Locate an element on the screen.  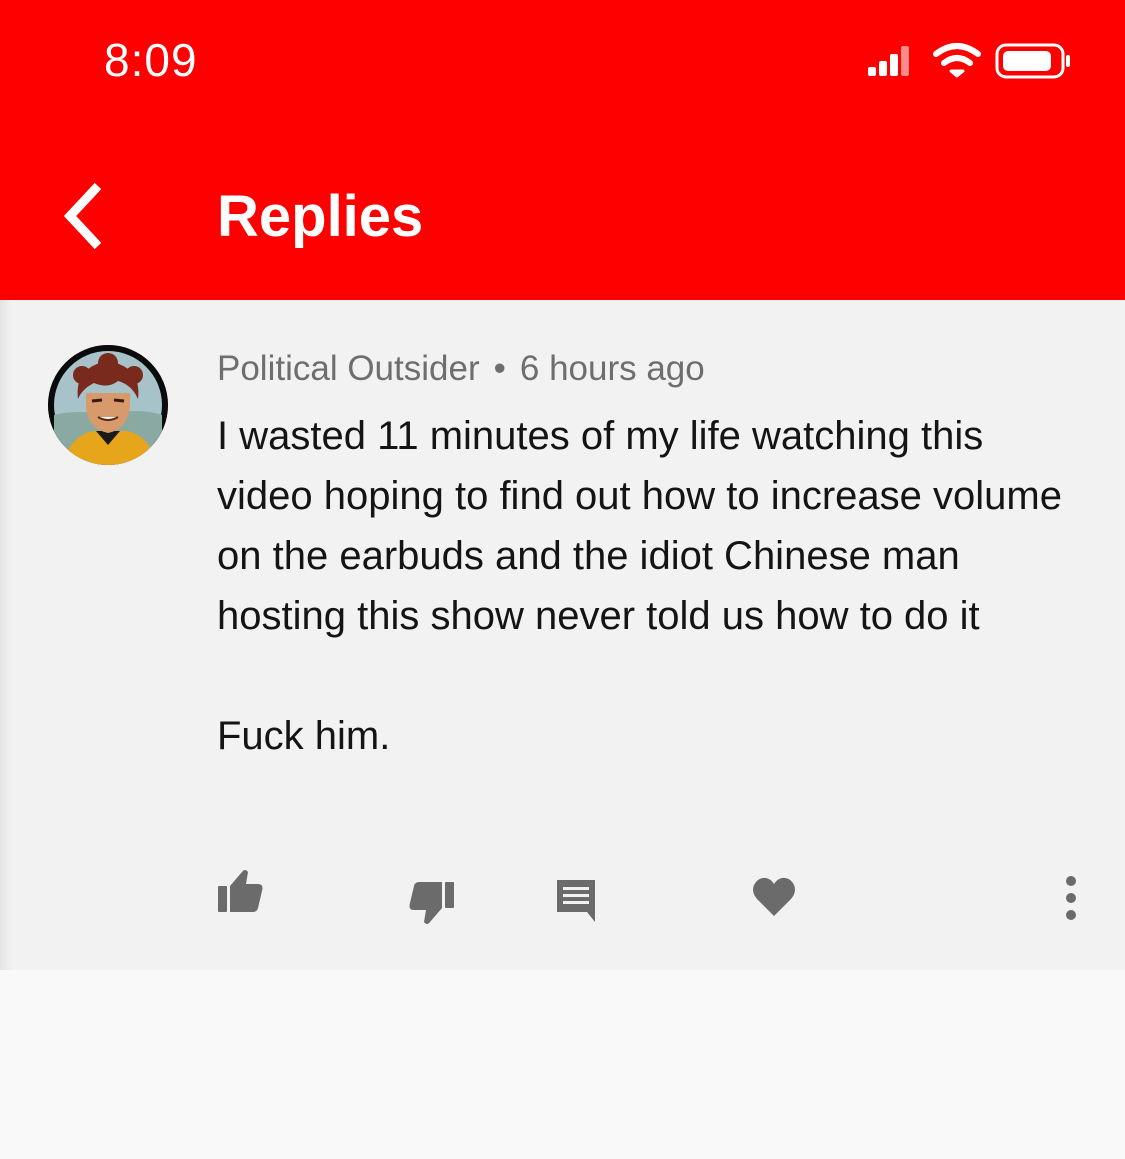
comment-meta: Political Outsider • 6 hours ago is located at coordinates (461, 369).